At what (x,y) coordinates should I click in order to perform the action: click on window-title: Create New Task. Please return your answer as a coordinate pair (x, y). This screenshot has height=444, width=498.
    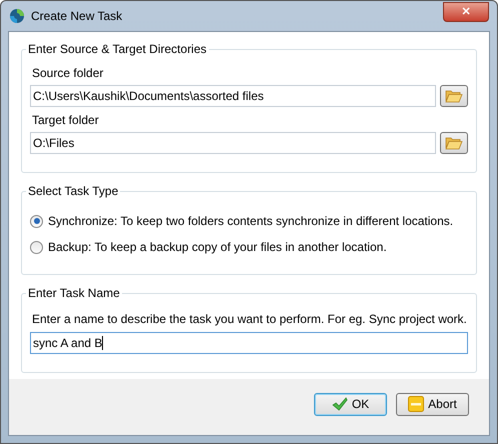
    Looking at the image, I should click on (76, 16).